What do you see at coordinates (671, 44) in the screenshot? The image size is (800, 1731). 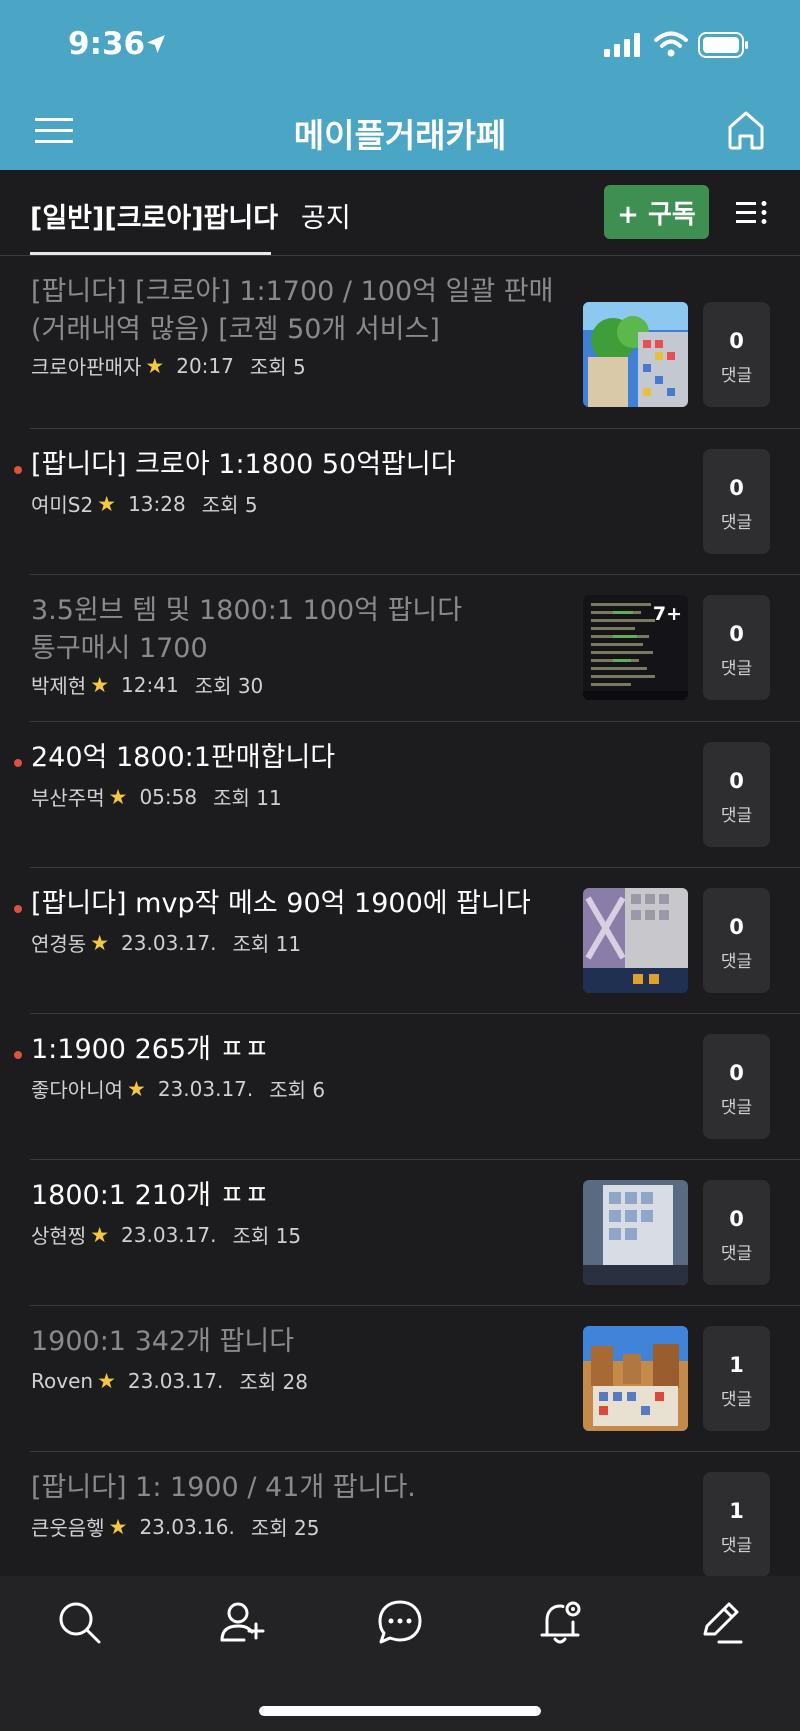 I see `wifi-icon` at bounding box center [671, 44].